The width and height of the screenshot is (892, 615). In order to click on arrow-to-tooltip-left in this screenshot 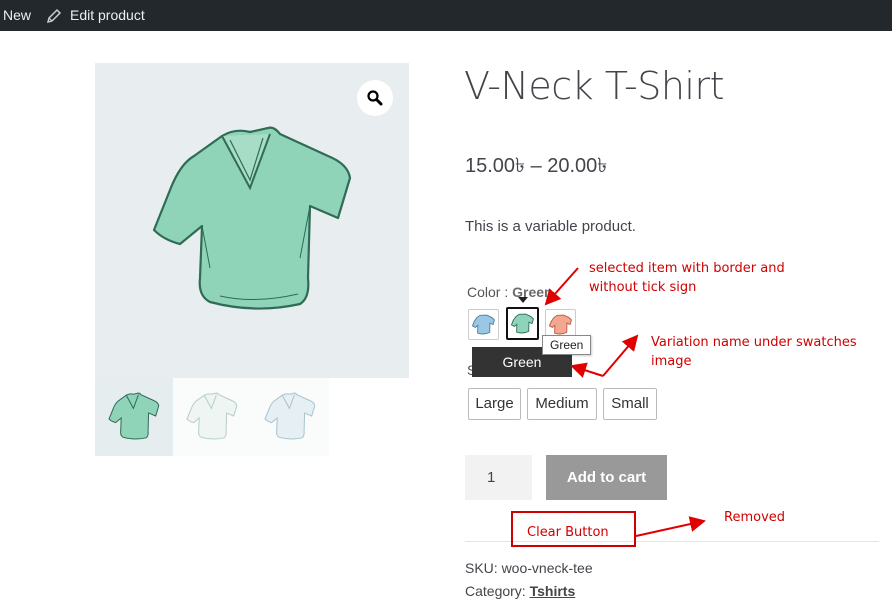, I will do `click(587, 370)`.